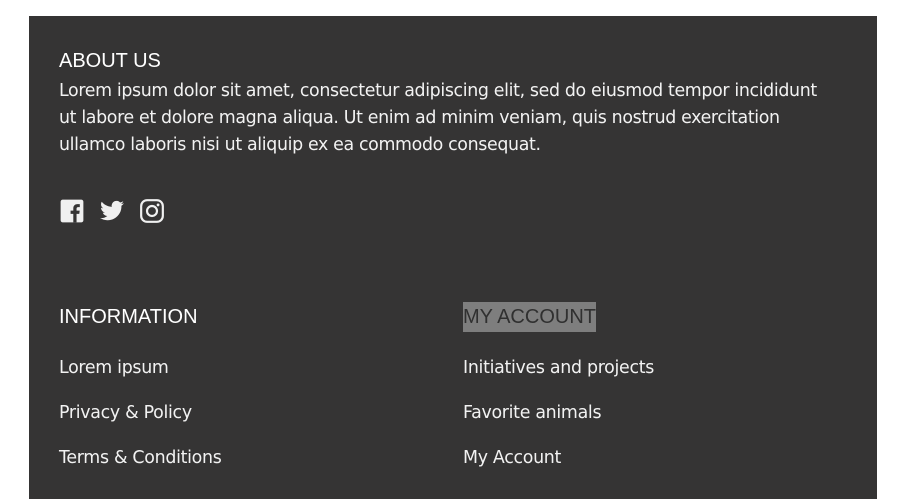  I want to click on about-heading: ABOUT US, so click(110, 61).